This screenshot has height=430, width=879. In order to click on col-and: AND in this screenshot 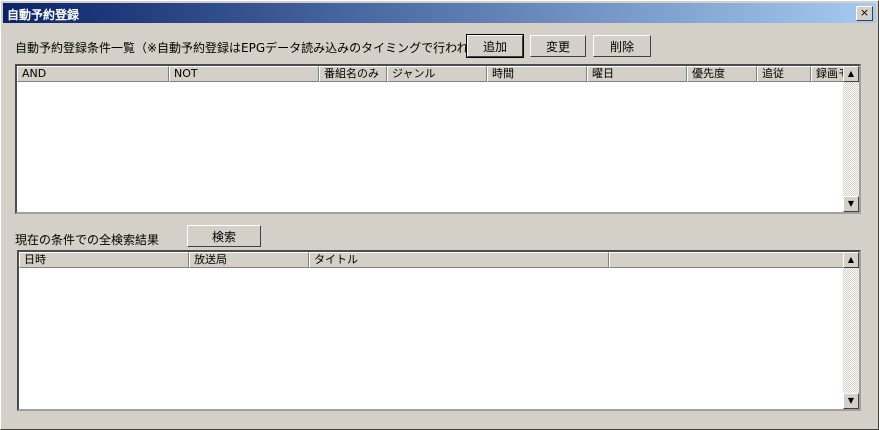, I will do `click(93, 74)`.